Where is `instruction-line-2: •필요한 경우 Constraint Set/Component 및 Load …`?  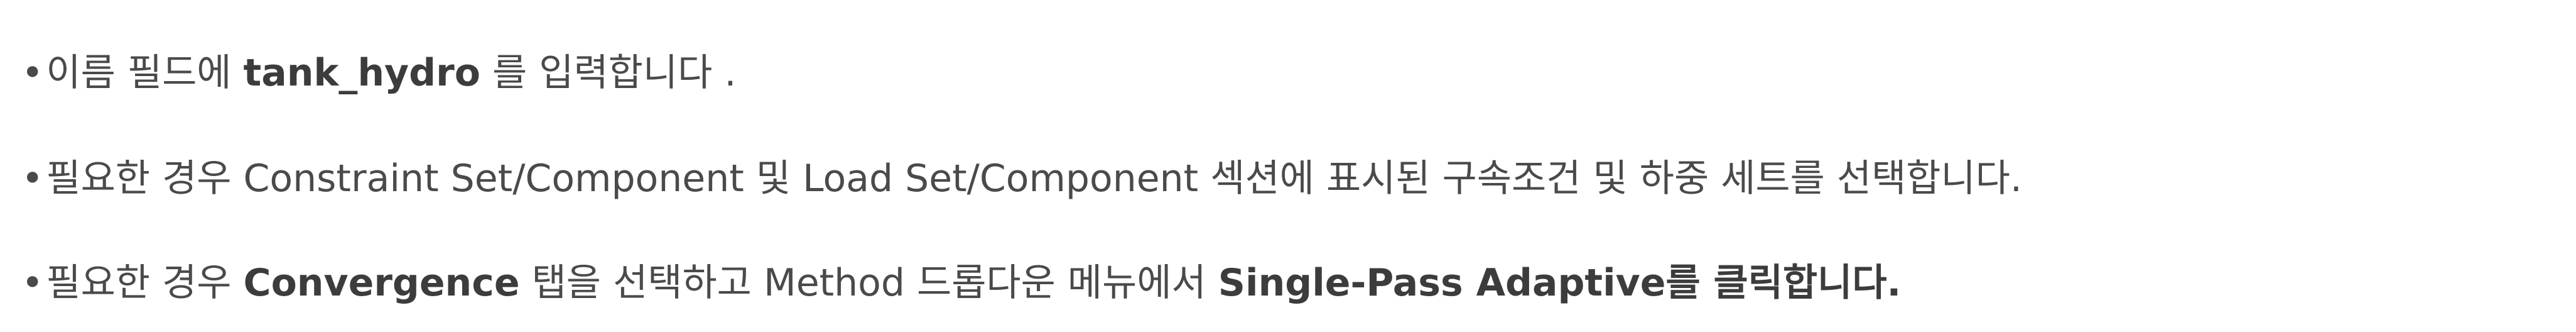 instruction-line-2: •필요한 경우 Constraint Set/Component 및 Load … is located at coordinates (1022, 178).